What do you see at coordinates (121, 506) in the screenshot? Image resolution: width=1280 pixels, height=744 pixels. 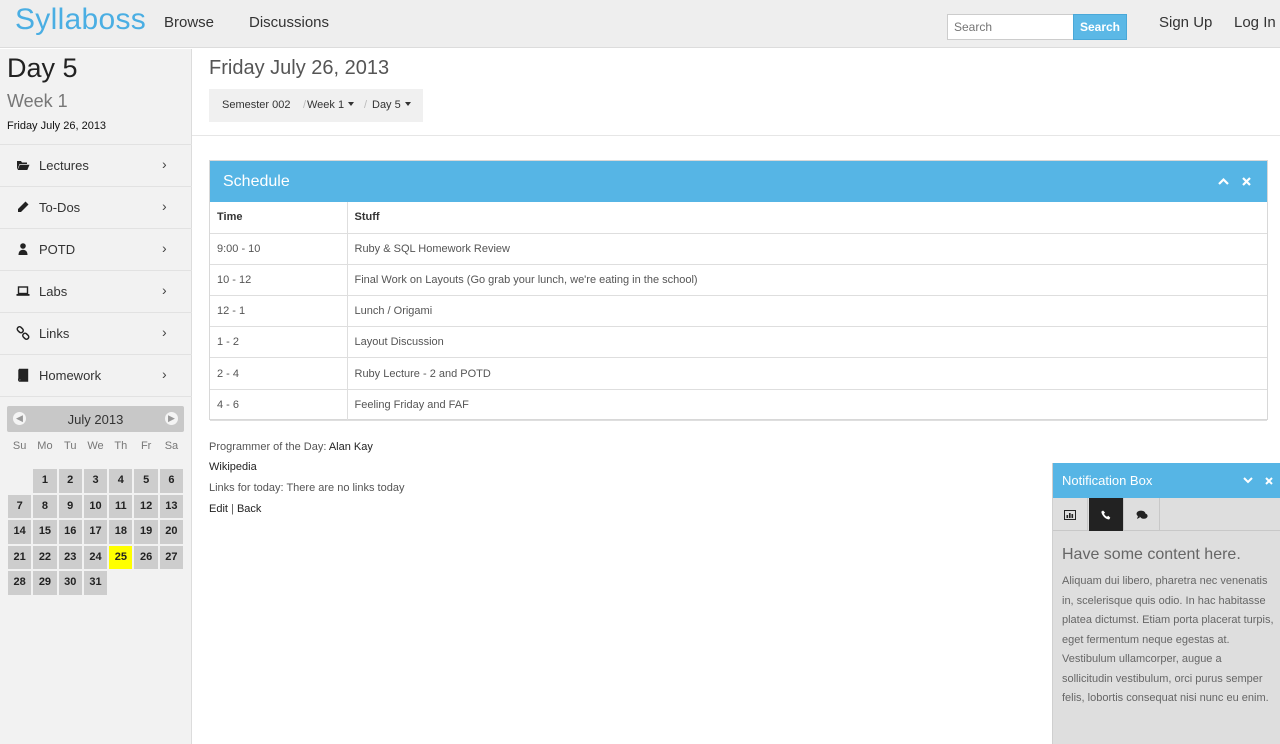 I see `calendar-day: 11` at bounding box center [121, 506].